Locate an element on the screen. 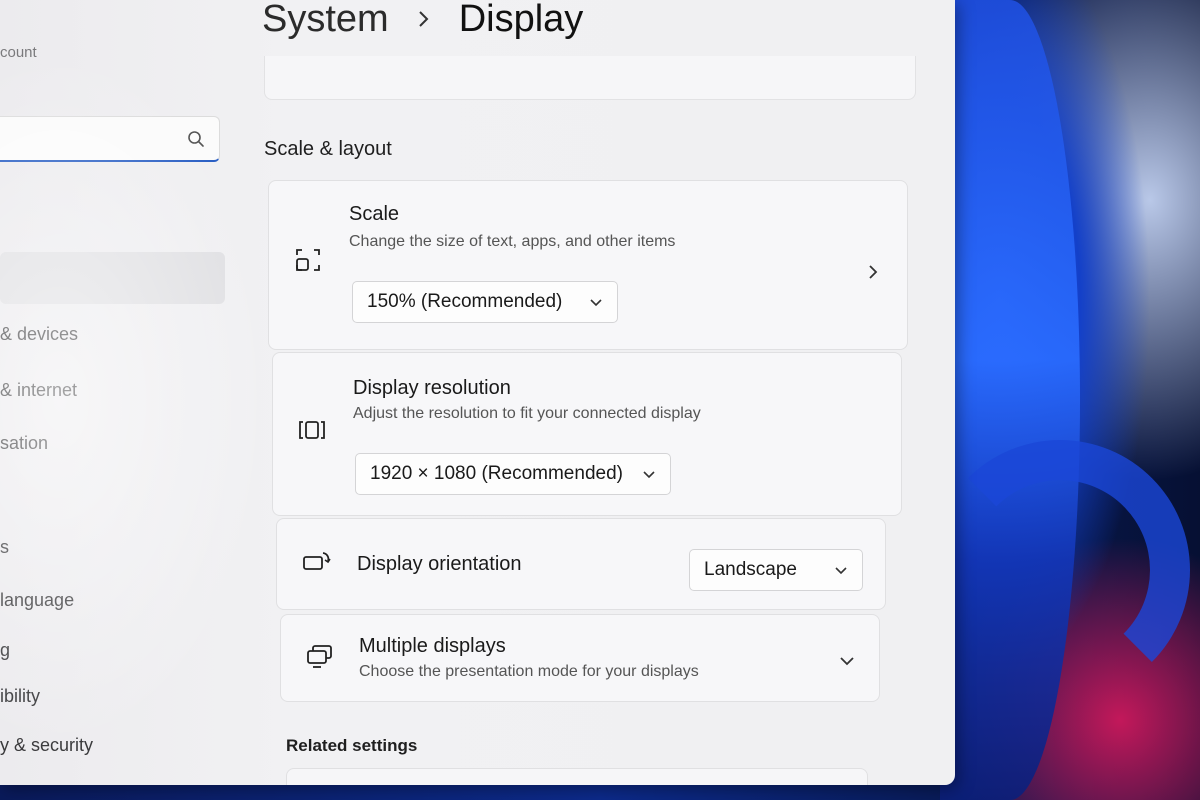 The height and width of the screenshot is (800, 1200). section-title-scale-layout: Scale & layout is located at coordinates (328, 149).